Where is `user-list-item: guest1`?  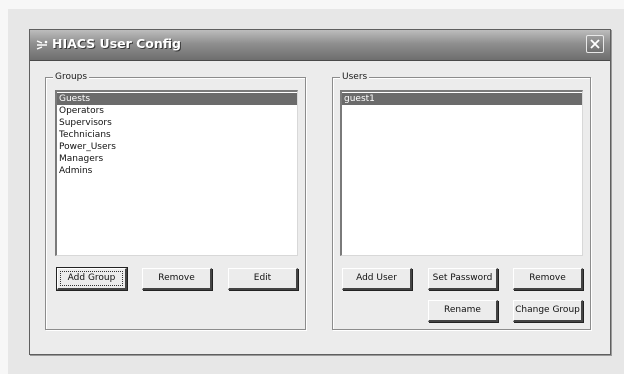
user-list-item: guest1 is located at coordinates (462, 99).